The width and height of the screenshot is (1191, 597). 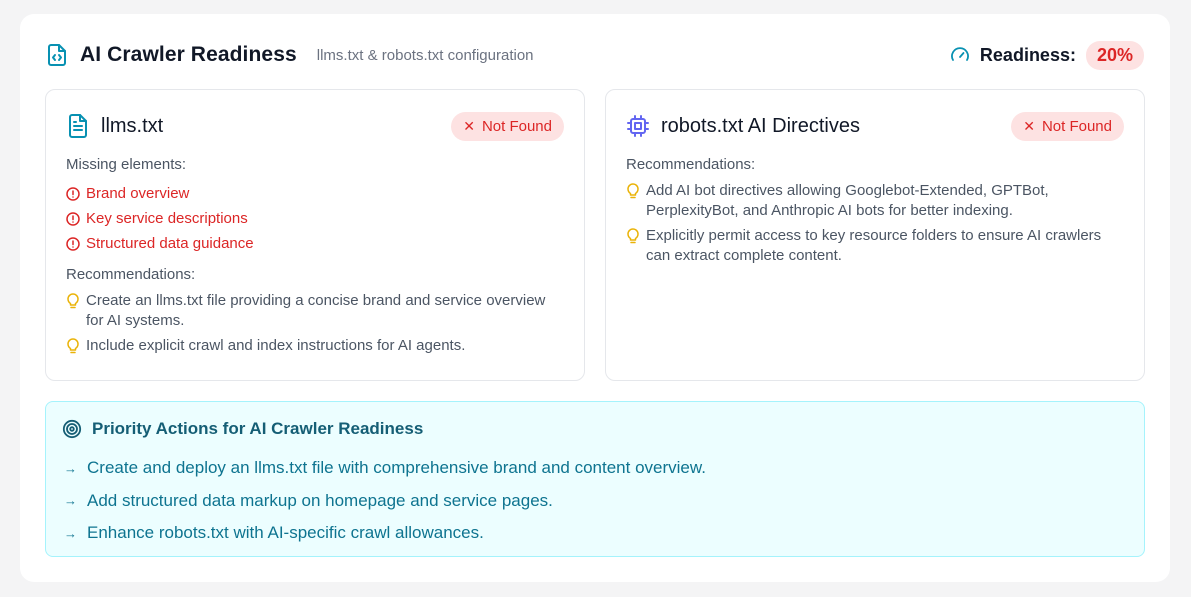 I want to click on missing-item: Key service descriptions, so click(x=315, y=218).